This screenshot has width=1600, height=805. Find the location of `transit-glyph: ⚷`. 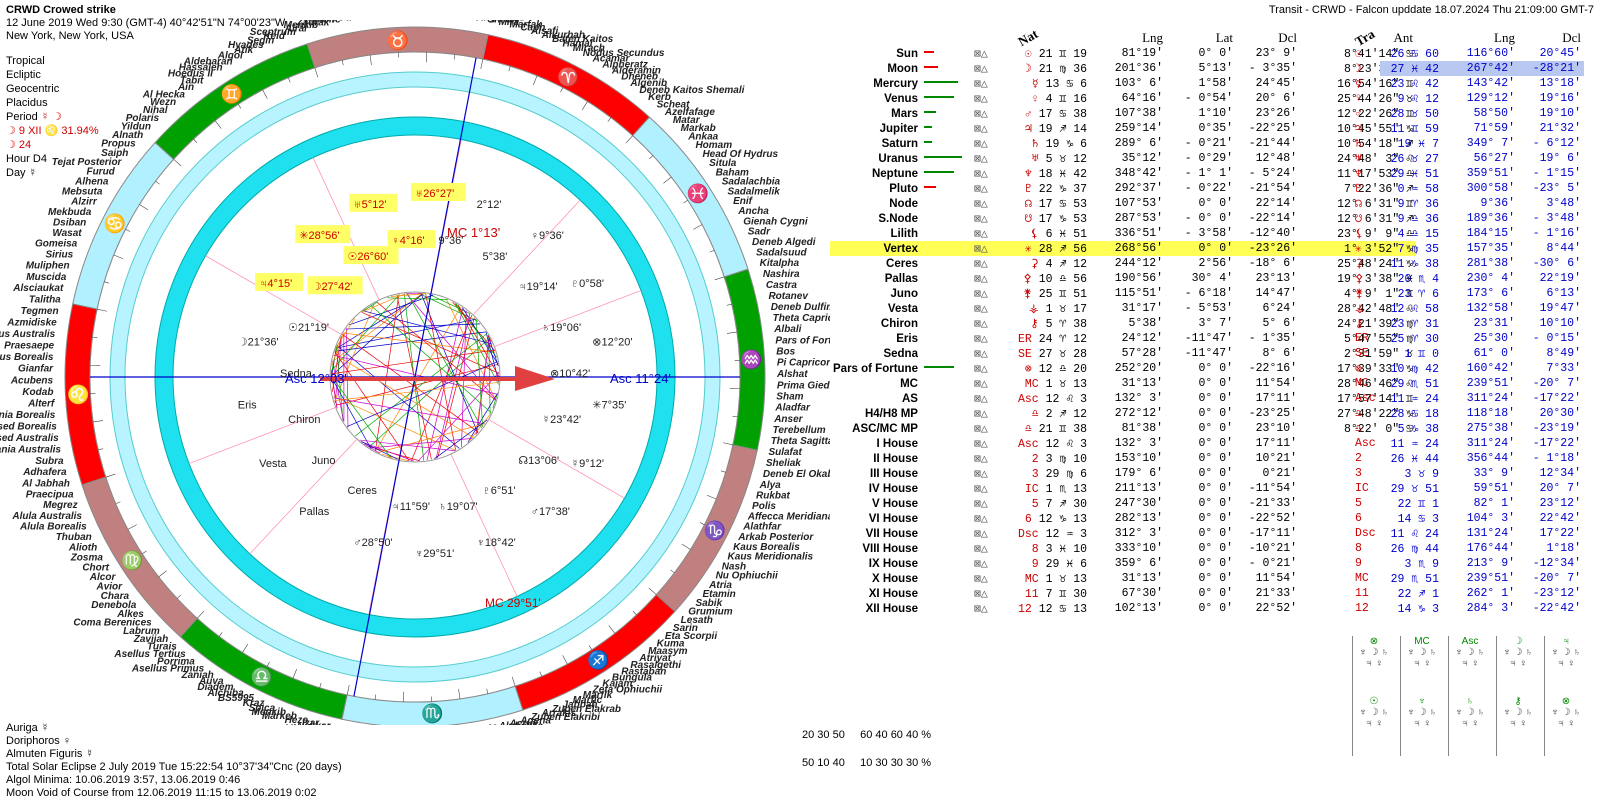

transit-glyph: ⚷ is located at coordinates (1359, 324).